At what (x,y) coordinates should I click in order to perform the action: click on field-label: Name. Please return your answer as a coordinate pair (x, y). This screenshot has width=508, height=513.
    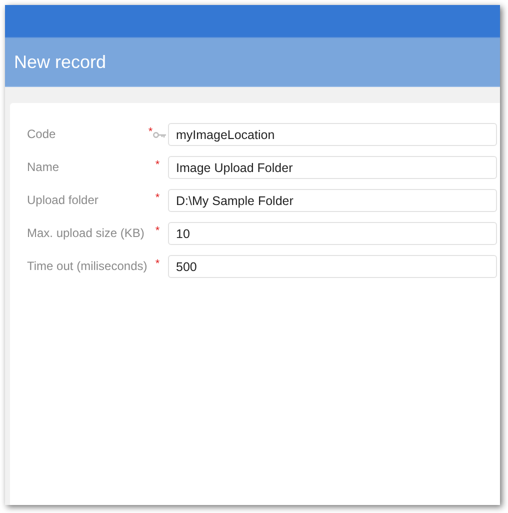
    Looking at the image, I should click on (43, 167).